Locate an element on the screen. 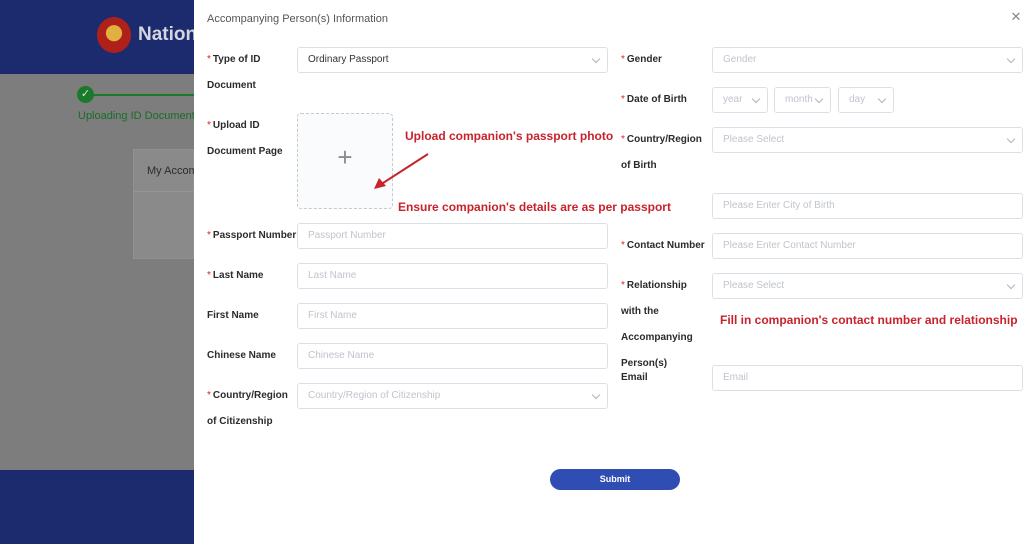 The image size is (1024, 544). upload-label: * Upload ID Document Page is located at coordinates (247, 139).